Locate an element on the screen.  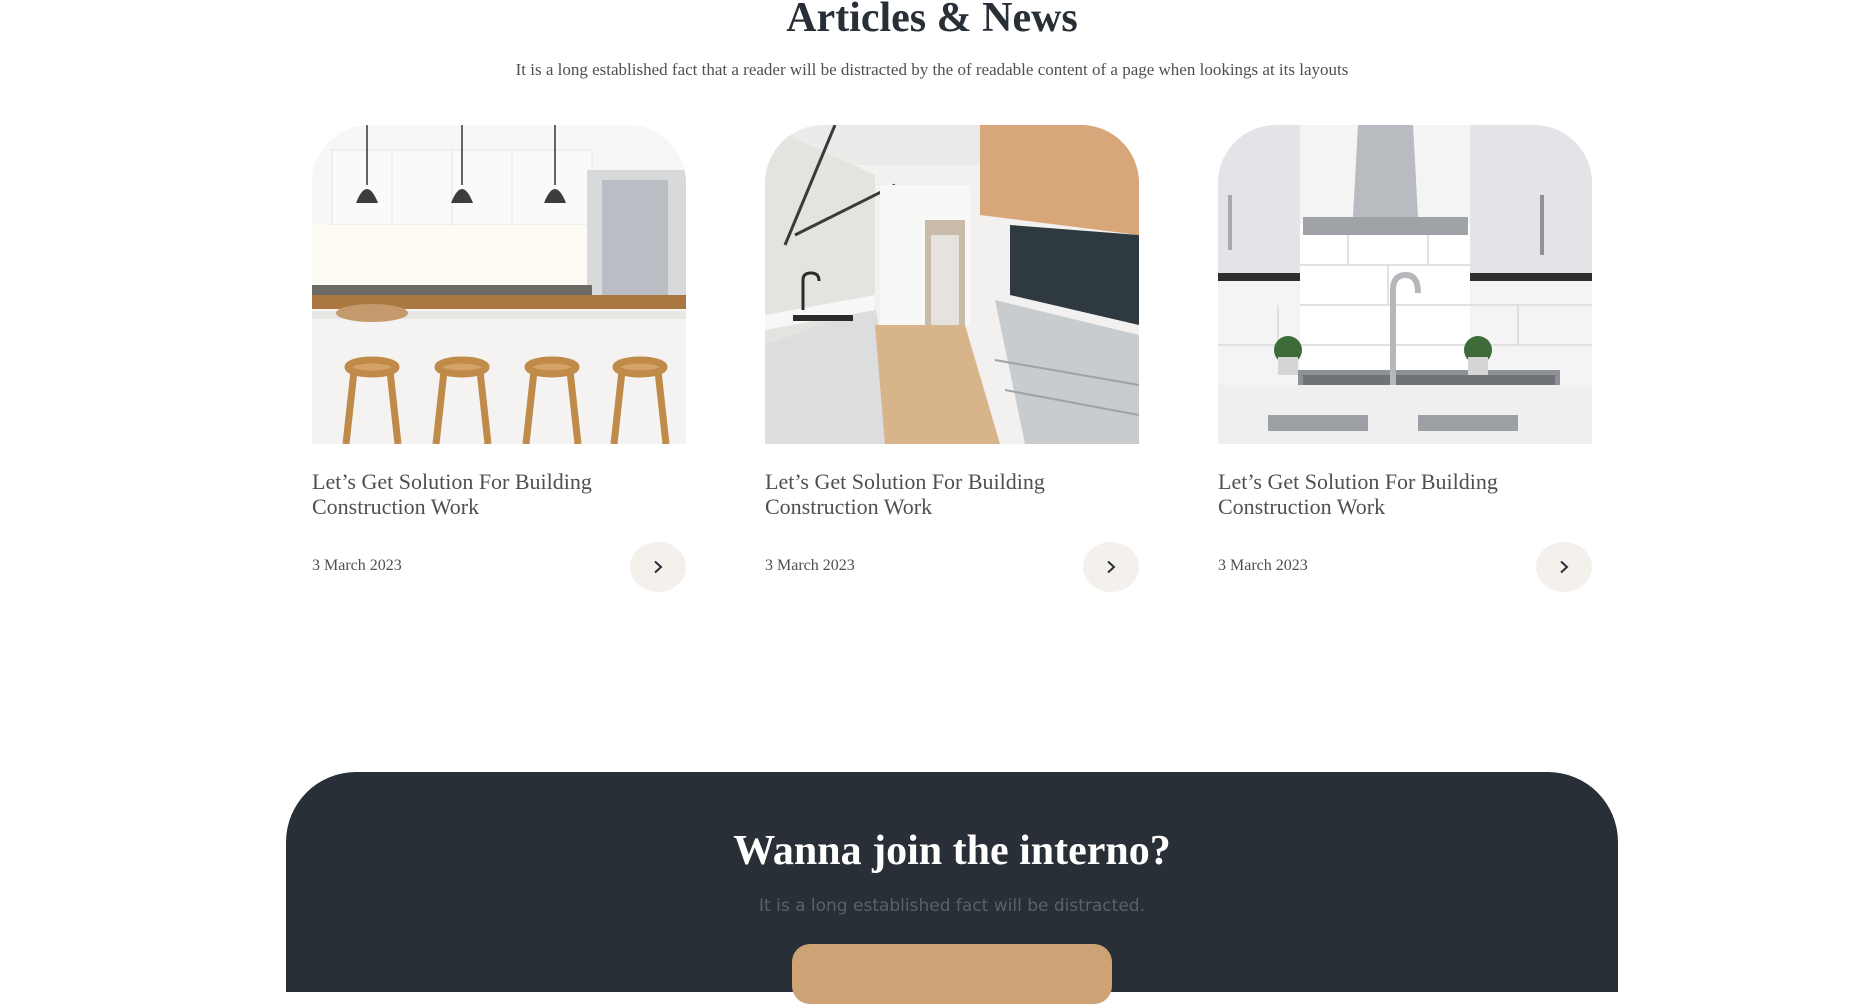
article-image-kitchen-sink is located at coordinates (1405, 284).